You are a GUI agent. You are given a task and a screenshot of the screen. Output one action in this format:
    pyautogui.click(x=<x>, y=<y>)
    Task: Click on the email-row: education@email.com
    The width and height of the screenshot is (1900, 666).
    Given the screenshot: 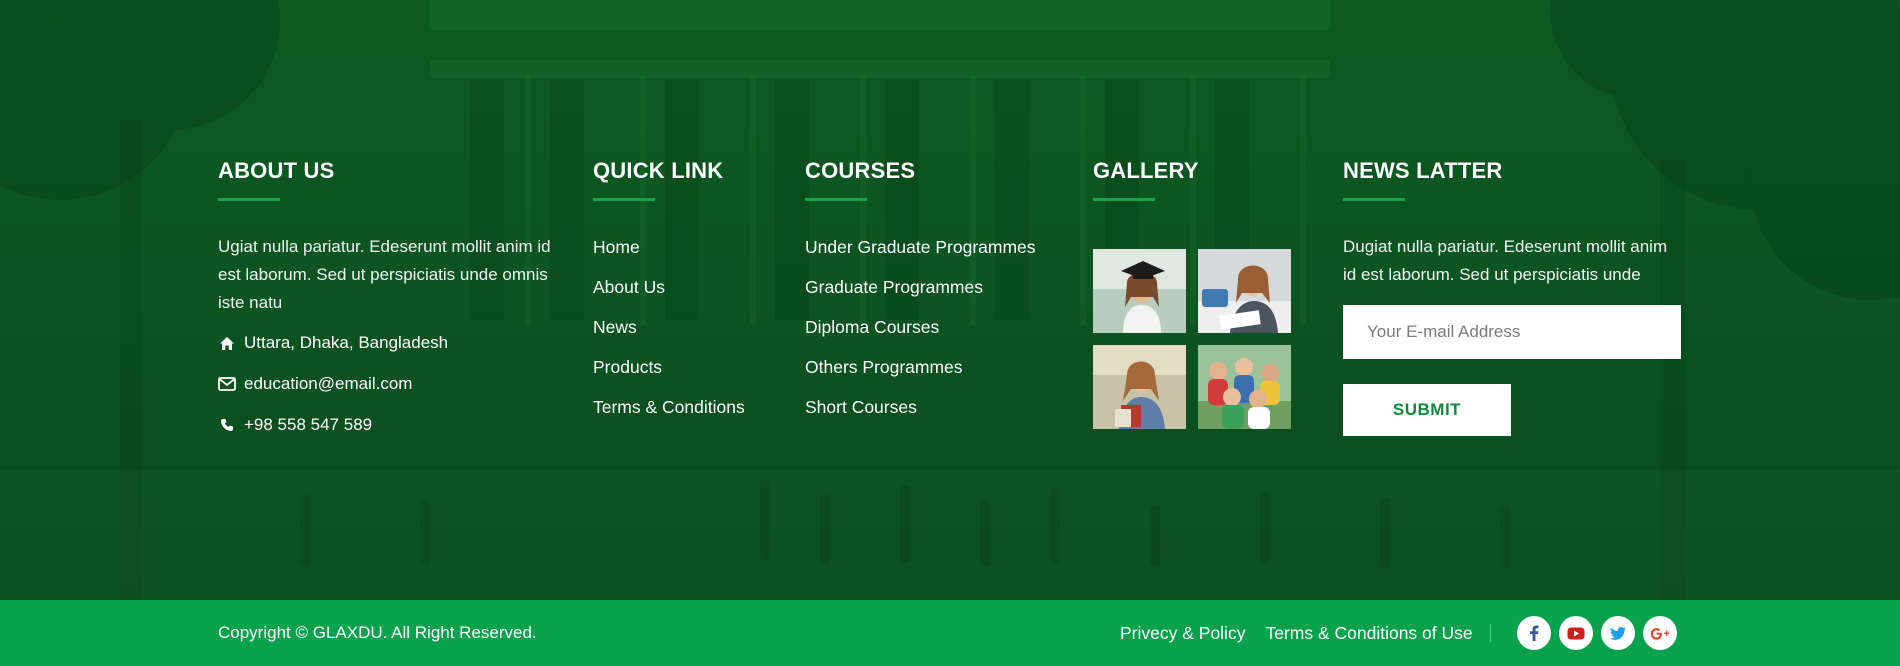 What is the action you would take?
    pyautogui.click(x=388, y=384)
    